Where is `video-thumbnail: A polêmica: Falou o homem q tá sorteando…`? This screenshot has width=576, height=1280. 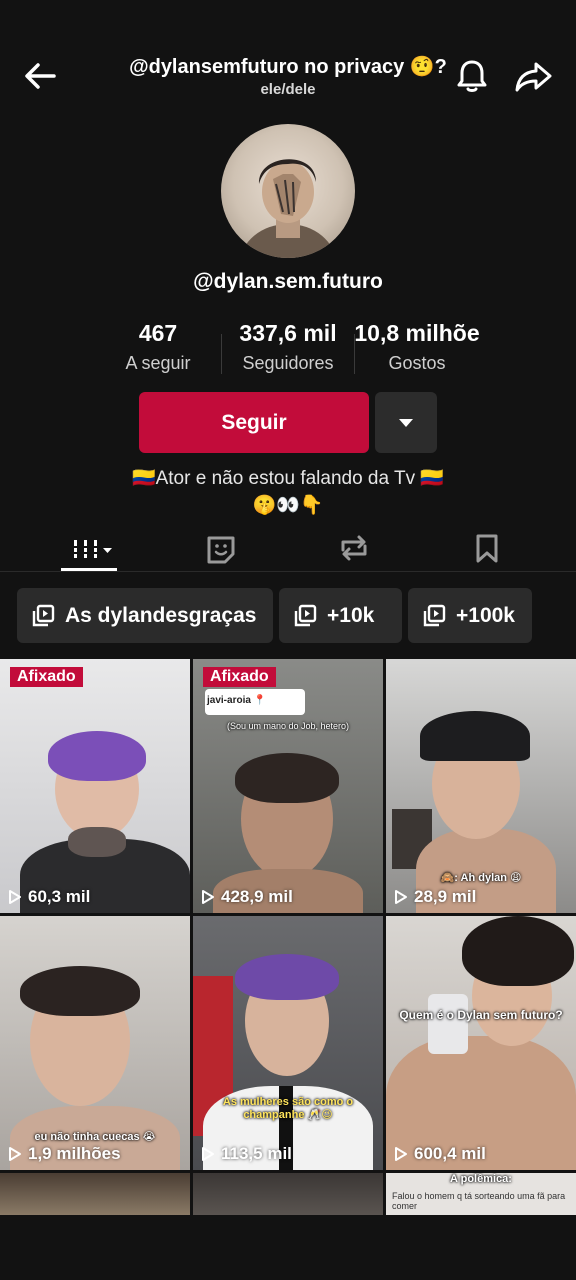
video-thumbnail: A polêmica: Falou o homem q tá sorteando… is located at coordinates (481, 1194).